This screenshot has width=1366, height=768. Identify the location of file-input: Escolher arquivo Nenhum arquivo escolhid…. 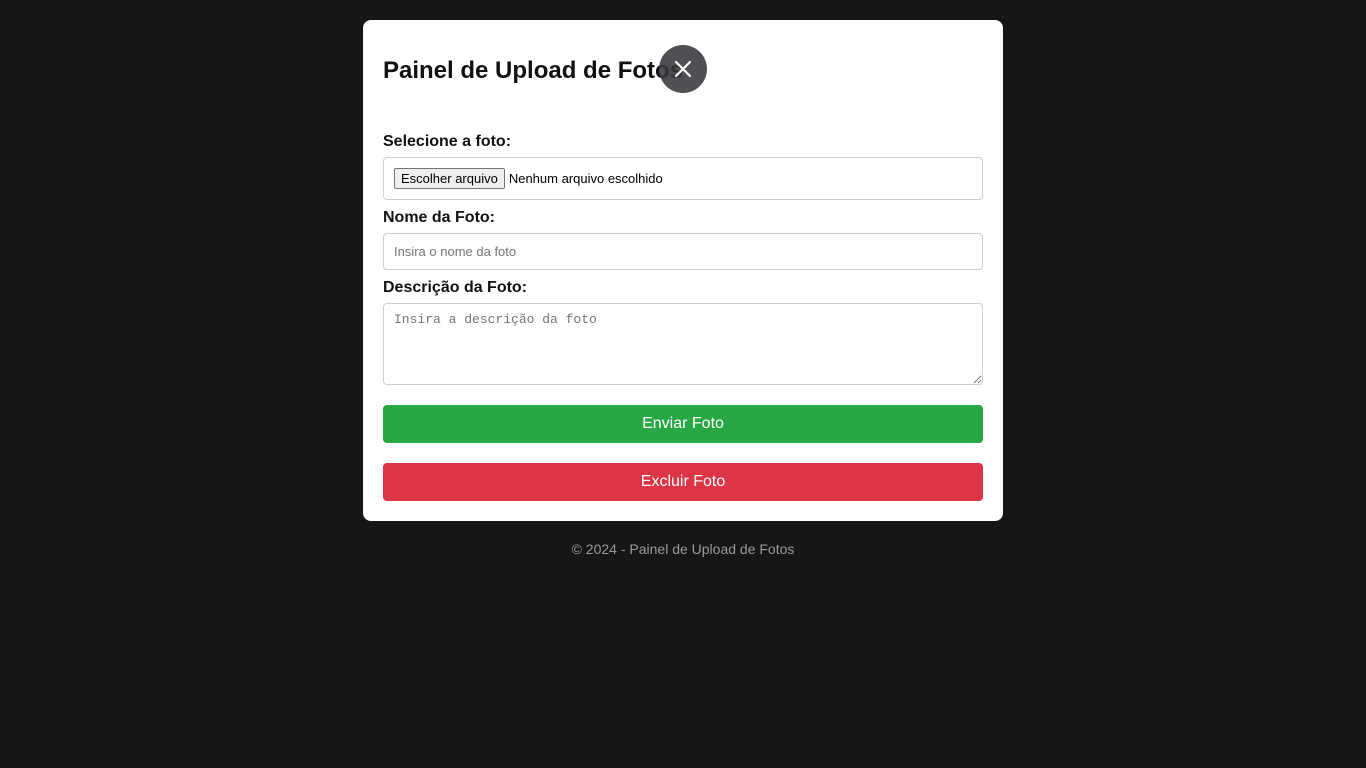
(683, 178).